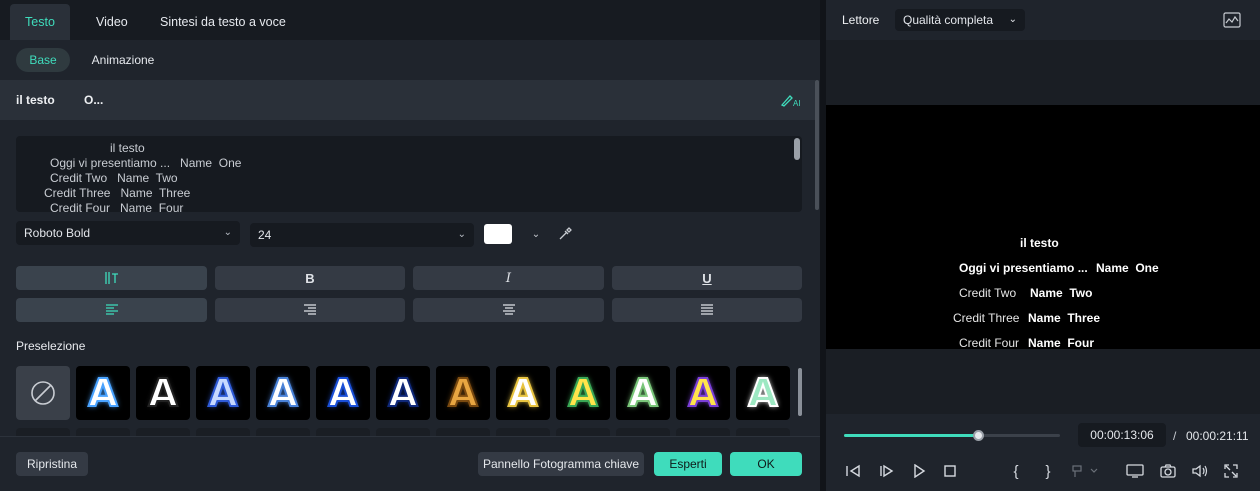 This screenshot has width=1260, height=491. I want to click on underline-button: U, so click(707, 278).